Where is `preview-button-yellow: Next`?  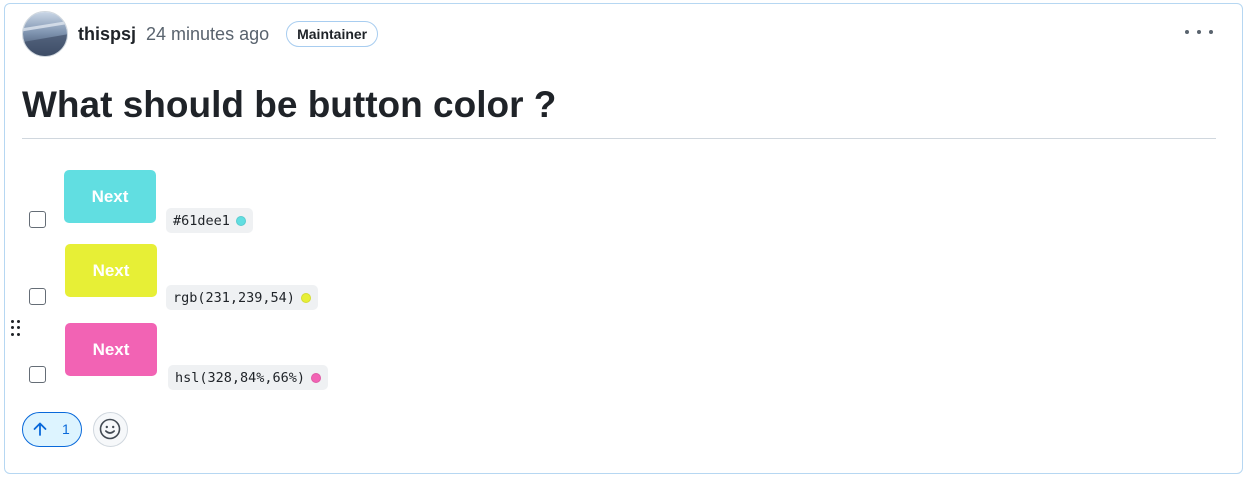
preview-button-yellow: Next is located at coordinates (111, 270).